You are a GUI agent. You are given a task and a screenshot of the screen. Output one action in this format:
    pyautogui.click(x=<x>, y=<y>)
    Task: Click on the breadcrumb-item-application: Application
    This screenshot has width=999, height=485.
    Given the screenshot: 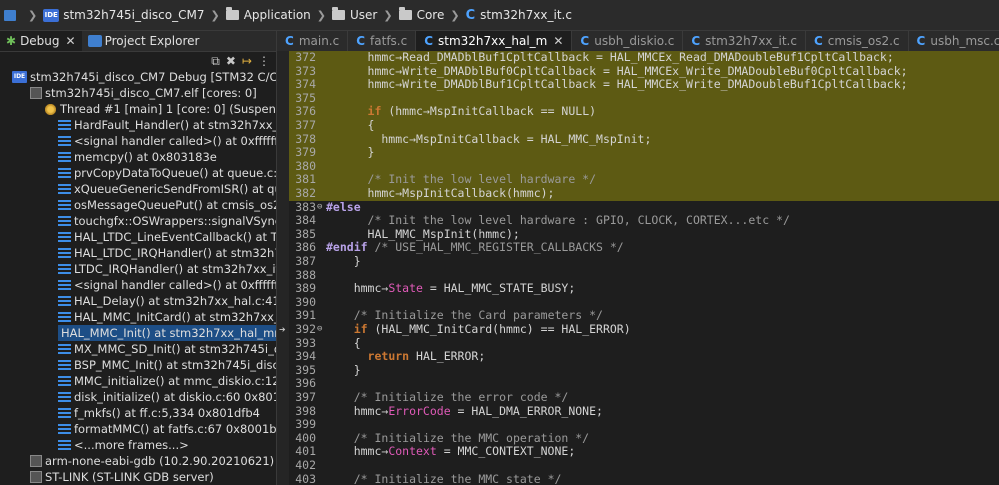 What is the action you would take?
    pyautogui.click(x=268, y=14)
    